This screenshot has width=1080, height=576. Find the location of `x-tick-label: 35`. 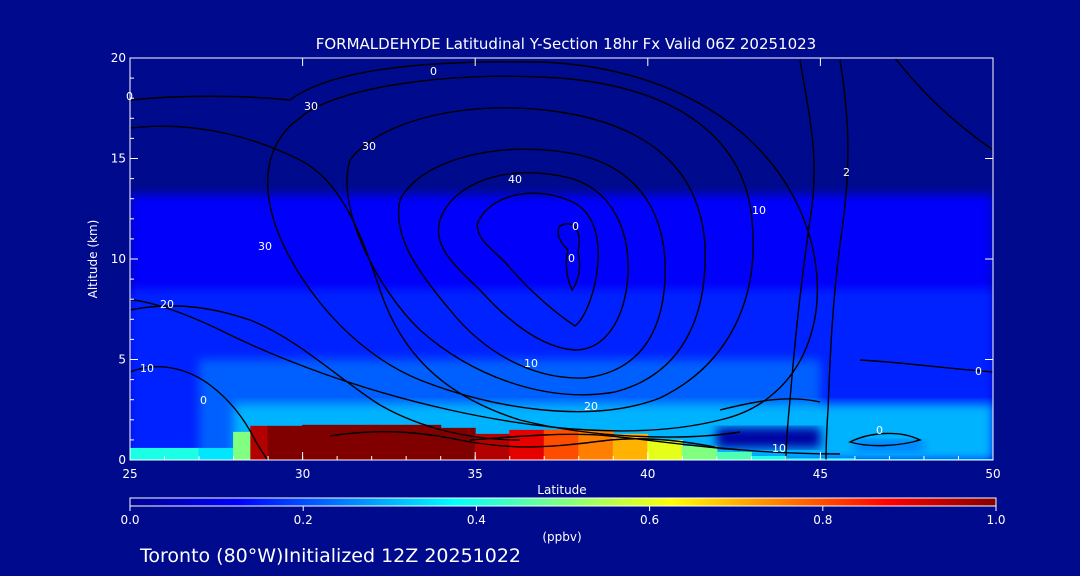

x-tick-label: 35 is located at coordinates (475, 474).